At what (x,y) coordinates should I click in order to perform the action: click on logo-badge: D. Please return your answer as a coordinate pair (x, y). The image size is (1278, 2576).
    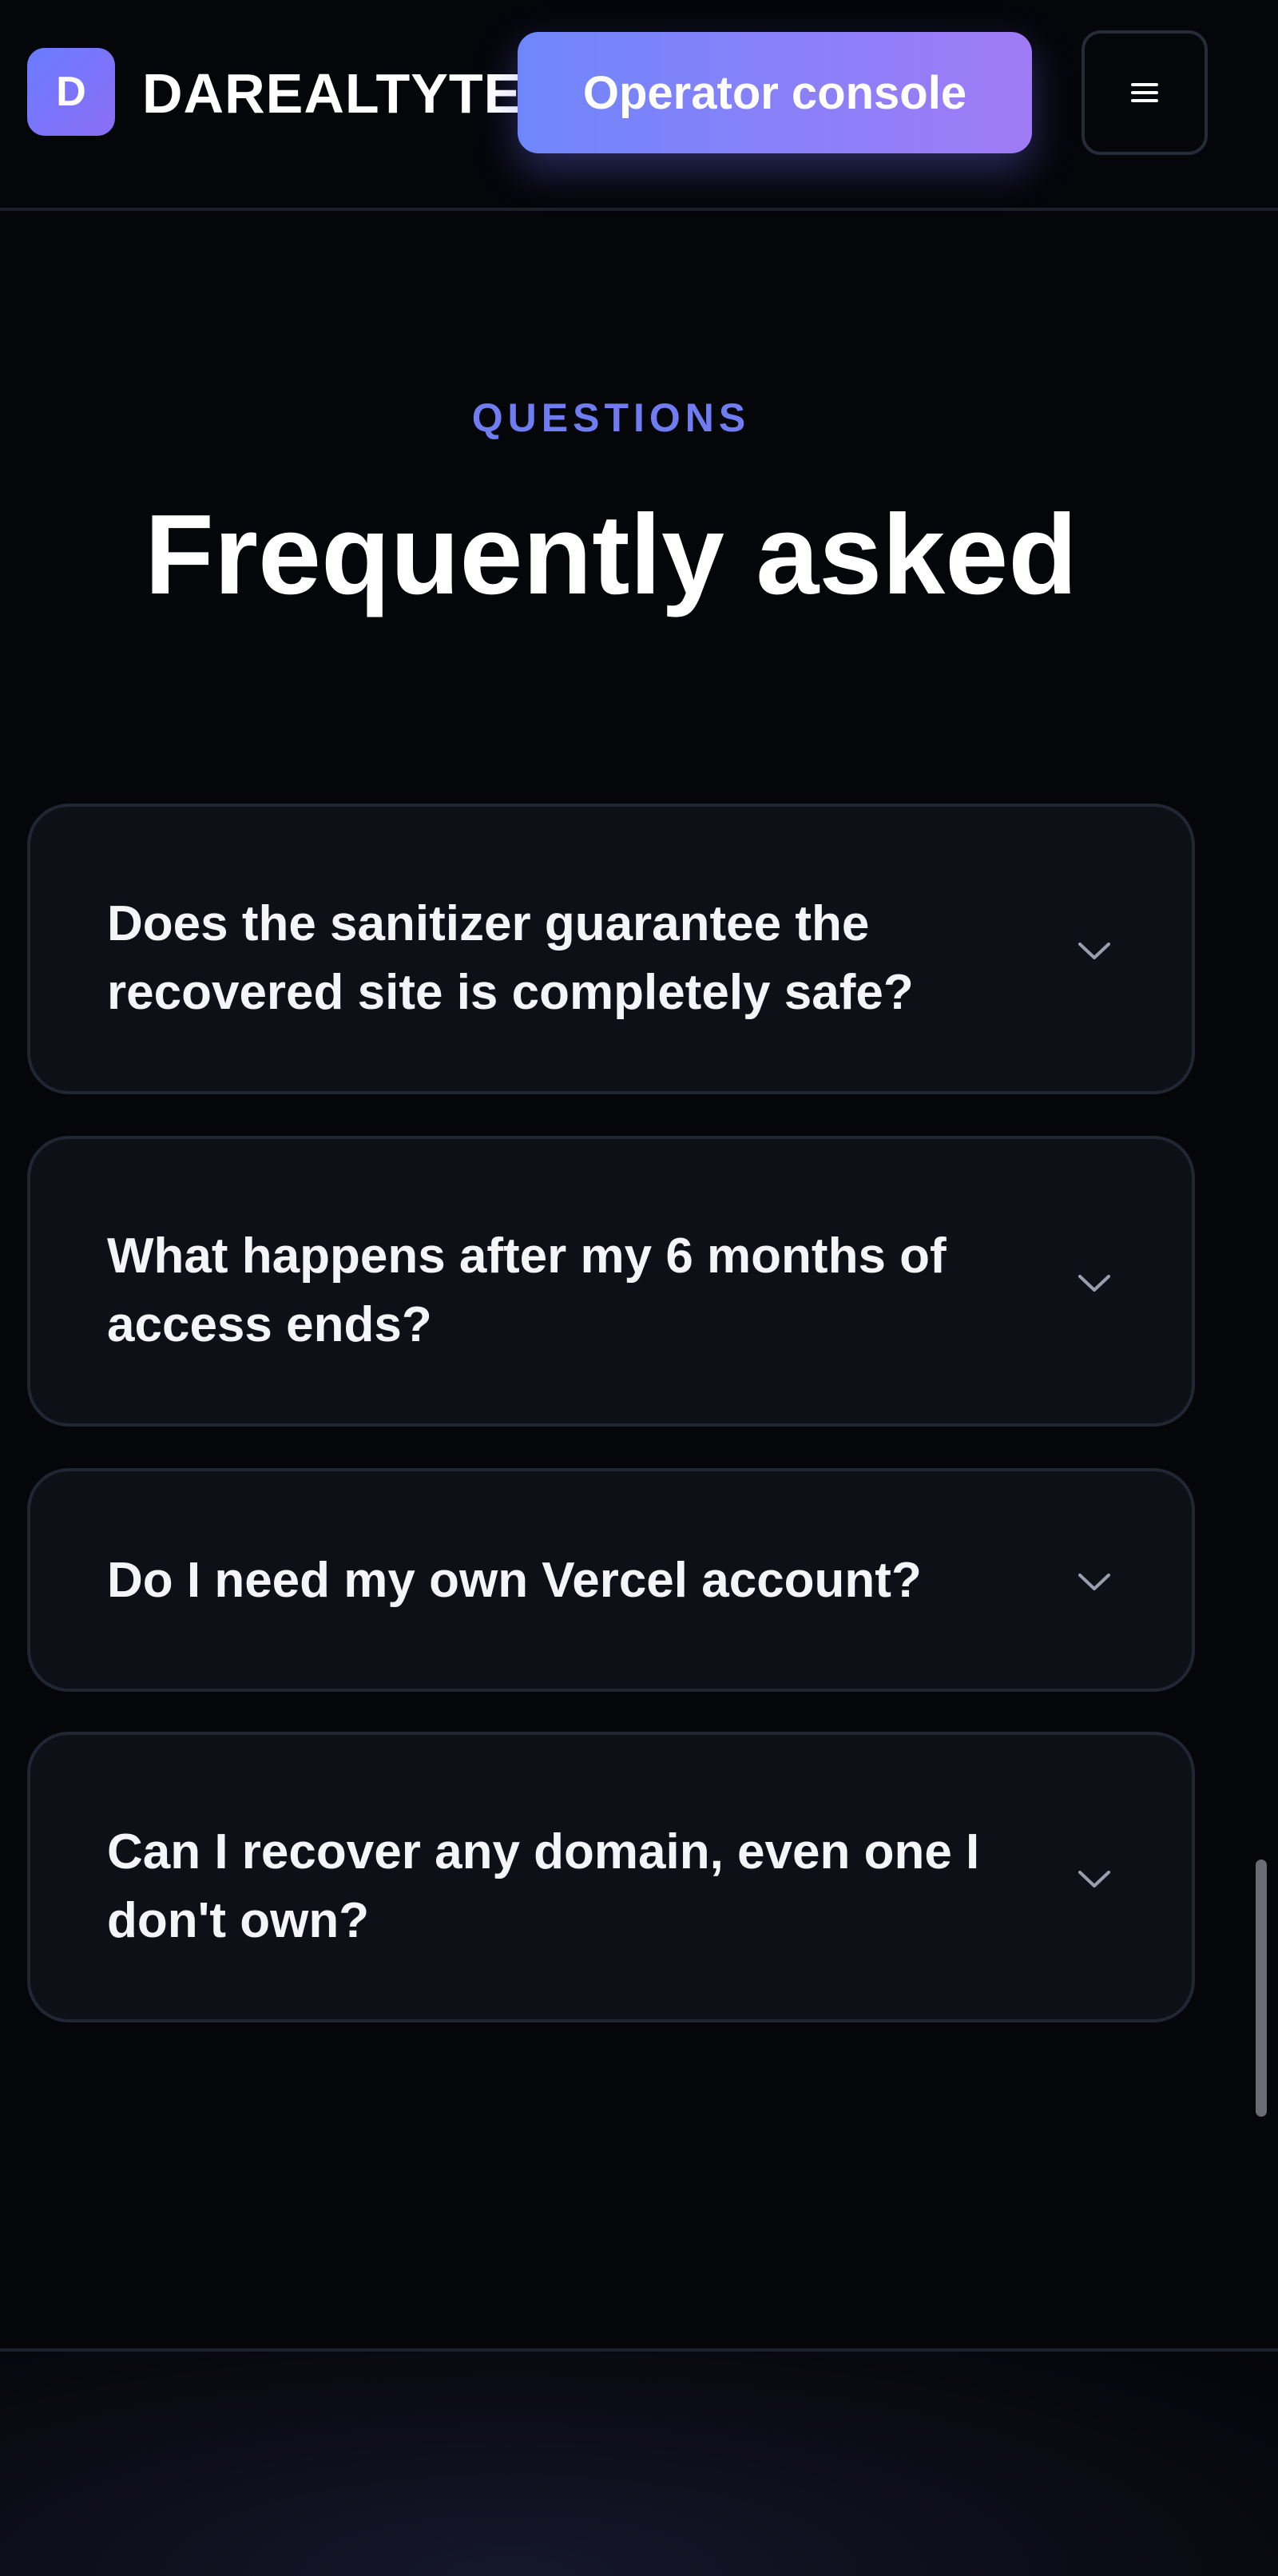
    Looking at the image, I should click on (71, 92).